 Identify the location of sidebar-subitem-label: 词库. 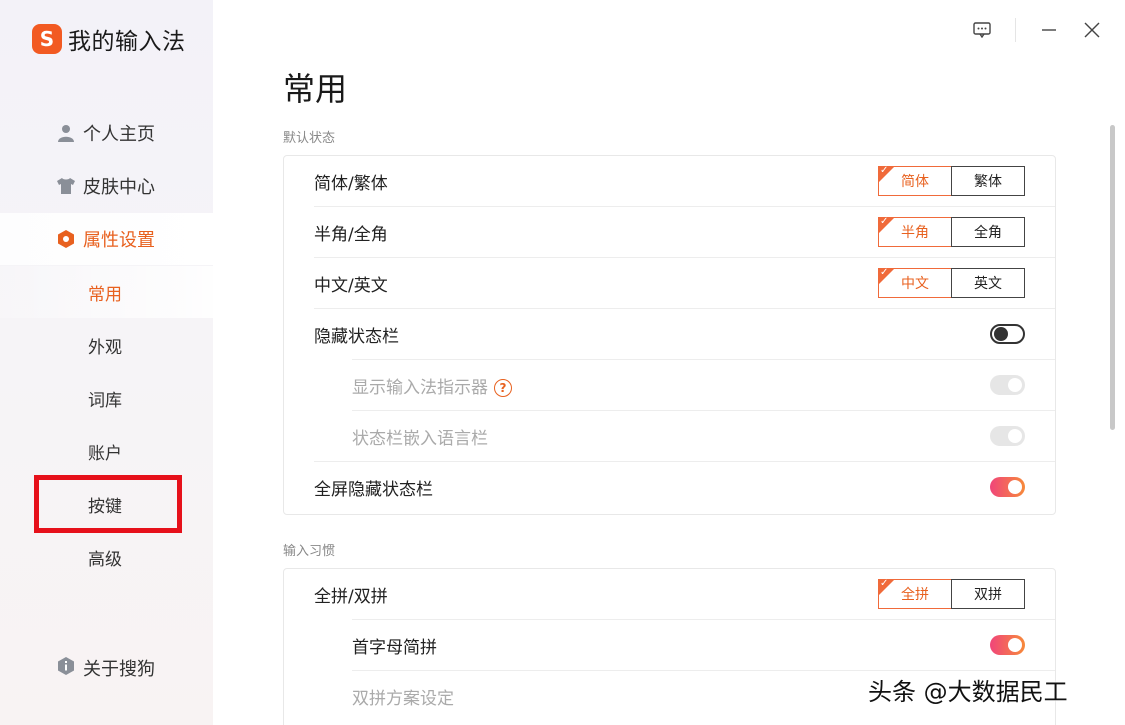
(105, 400).